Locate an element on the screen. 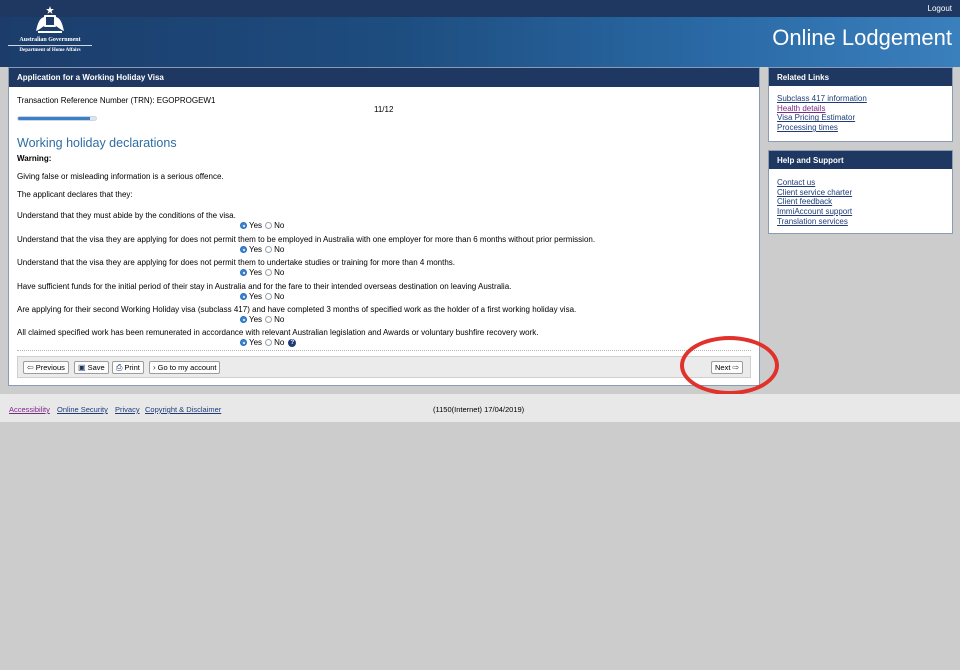 This screenshot has width=960, height=670. printer-icon: ⎙ is located at coordinates (119, 367).